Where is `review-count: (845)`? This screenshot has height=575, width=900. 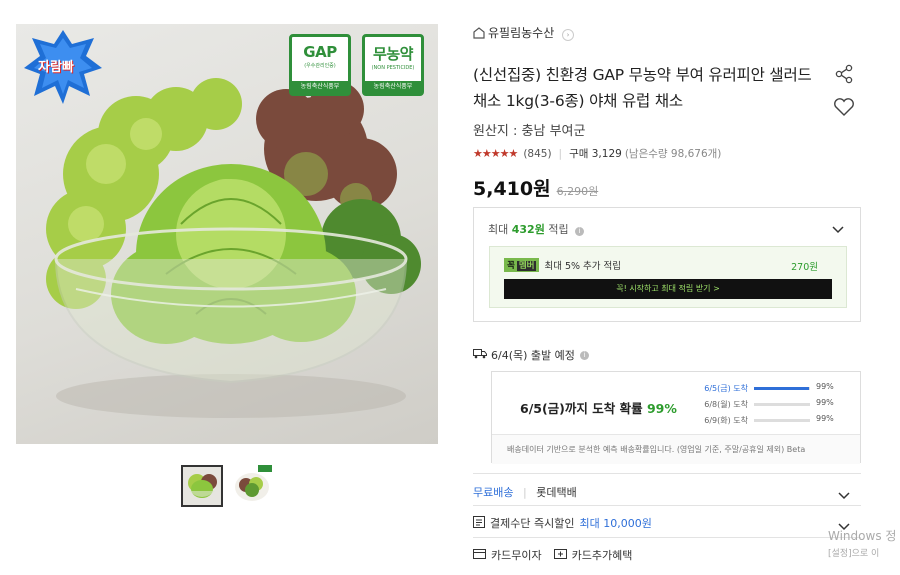
review-count: (845) is located at coordinates (537, 154).